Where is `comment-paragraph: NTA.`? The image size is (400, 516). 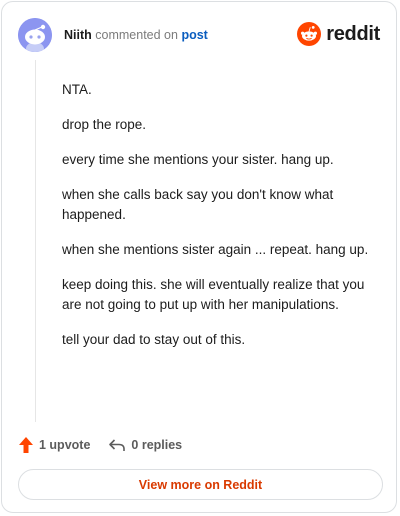 comment-paragraph: NTA. is located at coordinates (77, 89).